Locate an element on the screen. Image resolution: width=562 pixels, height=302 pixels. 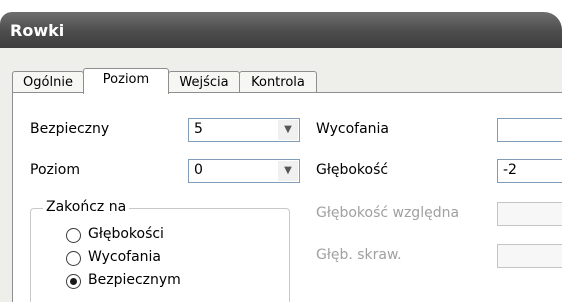
tab-kontrola: Kontrola is located at coordinates (278, 82).